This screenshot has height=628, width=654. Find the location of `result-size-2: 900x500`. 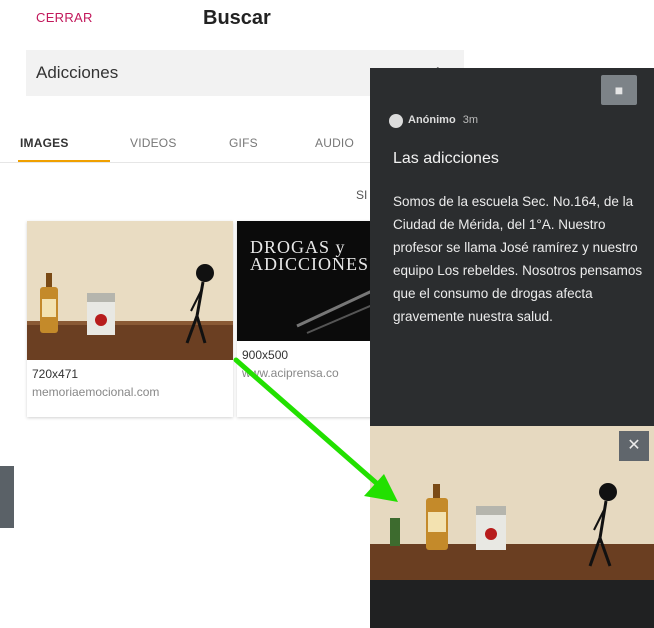

result-size-2: 900x500 is located at coordinates (265, 355).